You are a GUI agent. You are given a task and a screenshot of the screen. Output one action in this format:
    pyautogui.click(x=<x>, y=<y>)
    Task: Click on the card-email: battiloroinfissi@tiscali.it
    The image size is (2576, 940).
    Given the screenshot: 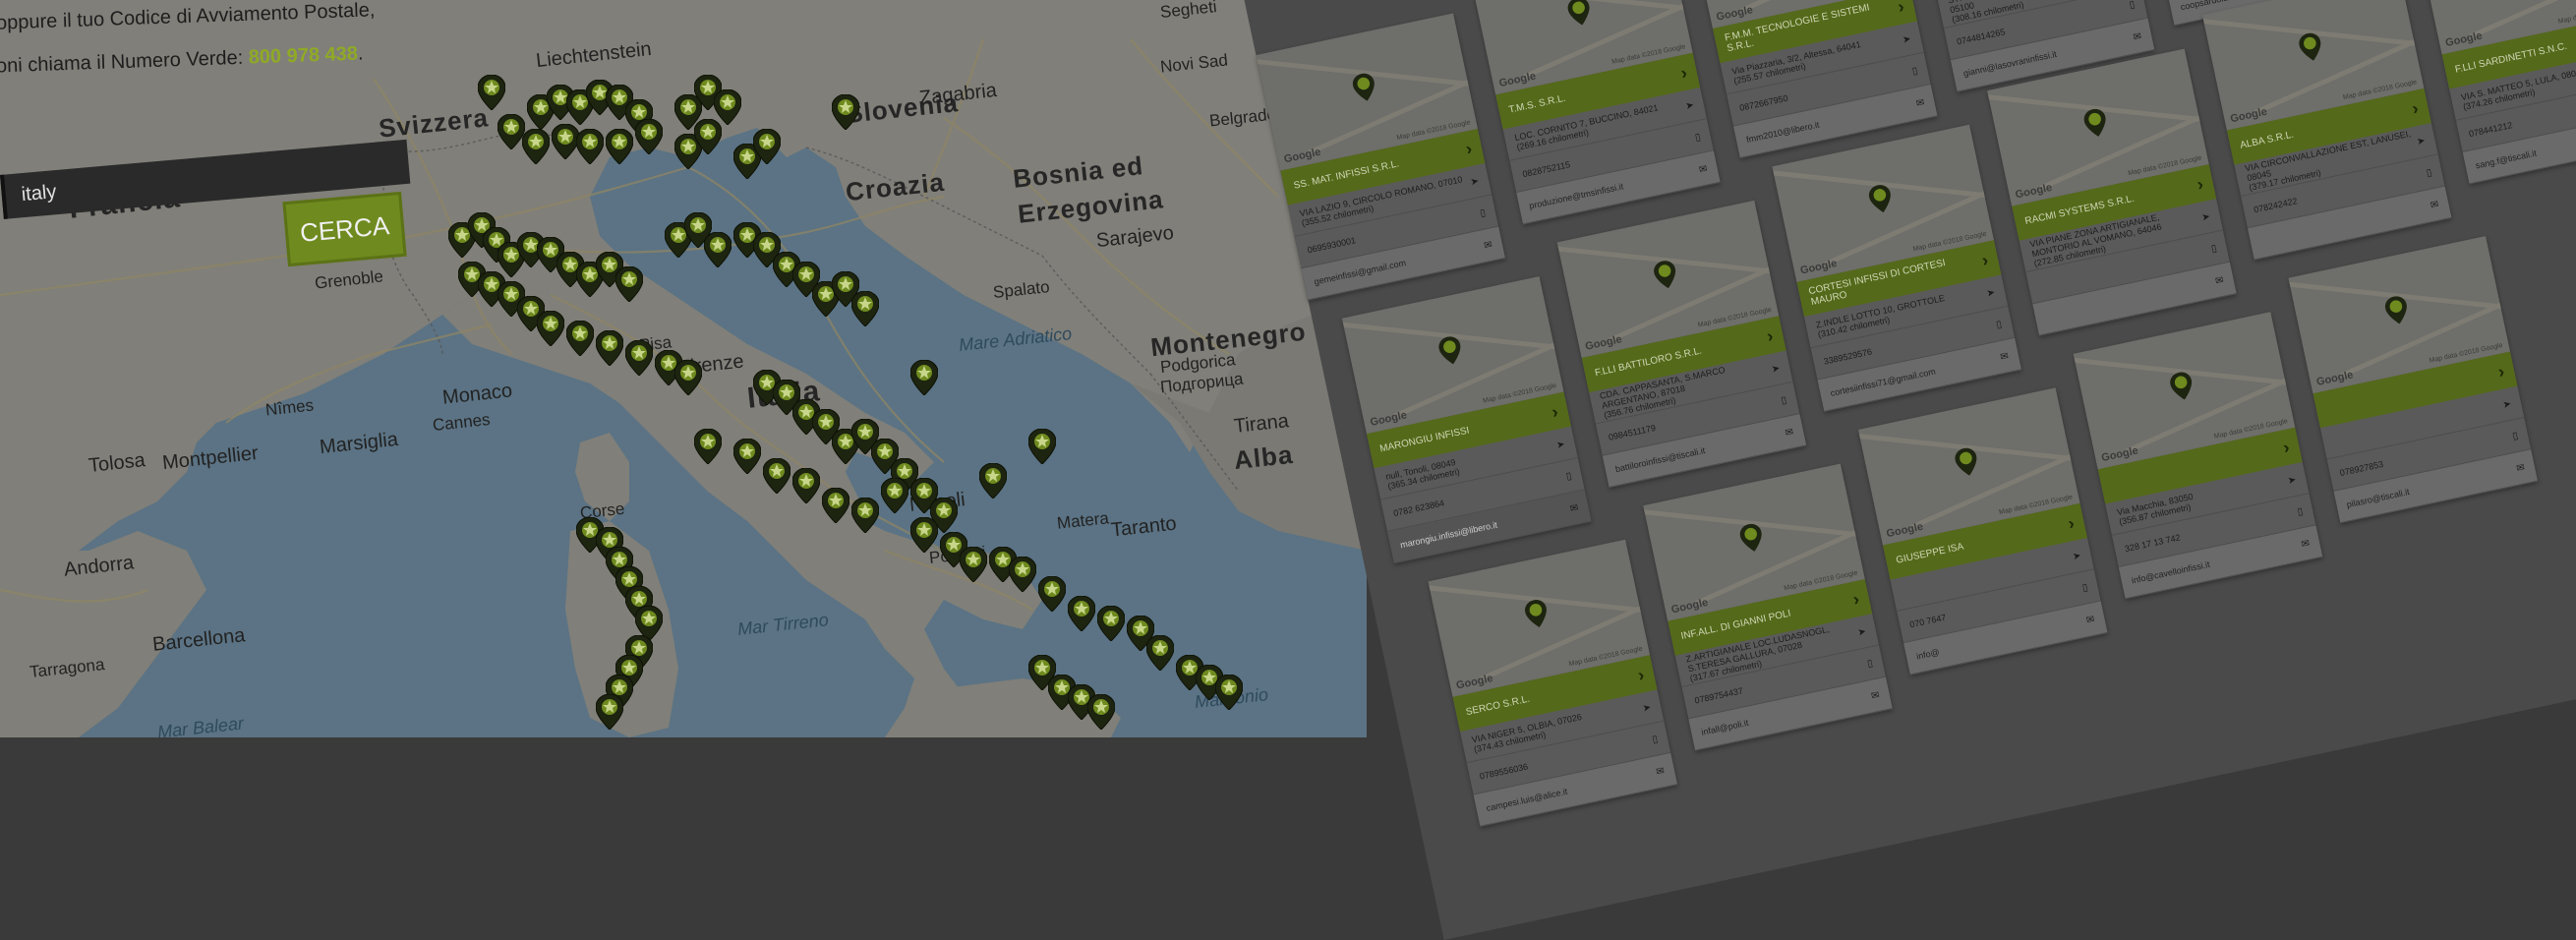 What is the action you would take?
    pyautogui.click(x=1660, y=459)
    